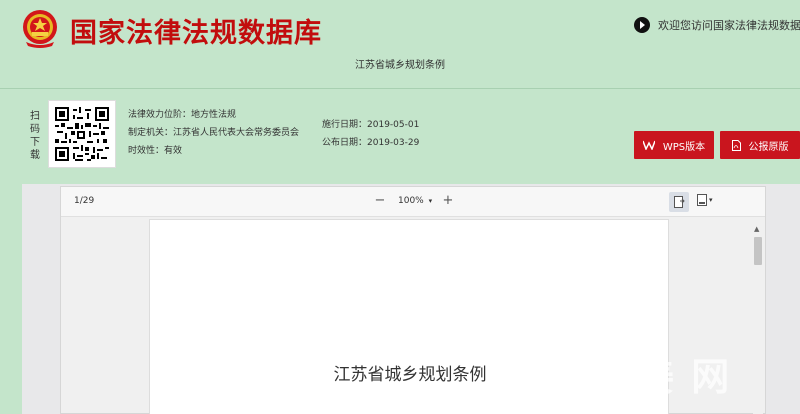 The image size is (800, 414). I want to click on wps-version-label: WPS版本, so click(684, 147).